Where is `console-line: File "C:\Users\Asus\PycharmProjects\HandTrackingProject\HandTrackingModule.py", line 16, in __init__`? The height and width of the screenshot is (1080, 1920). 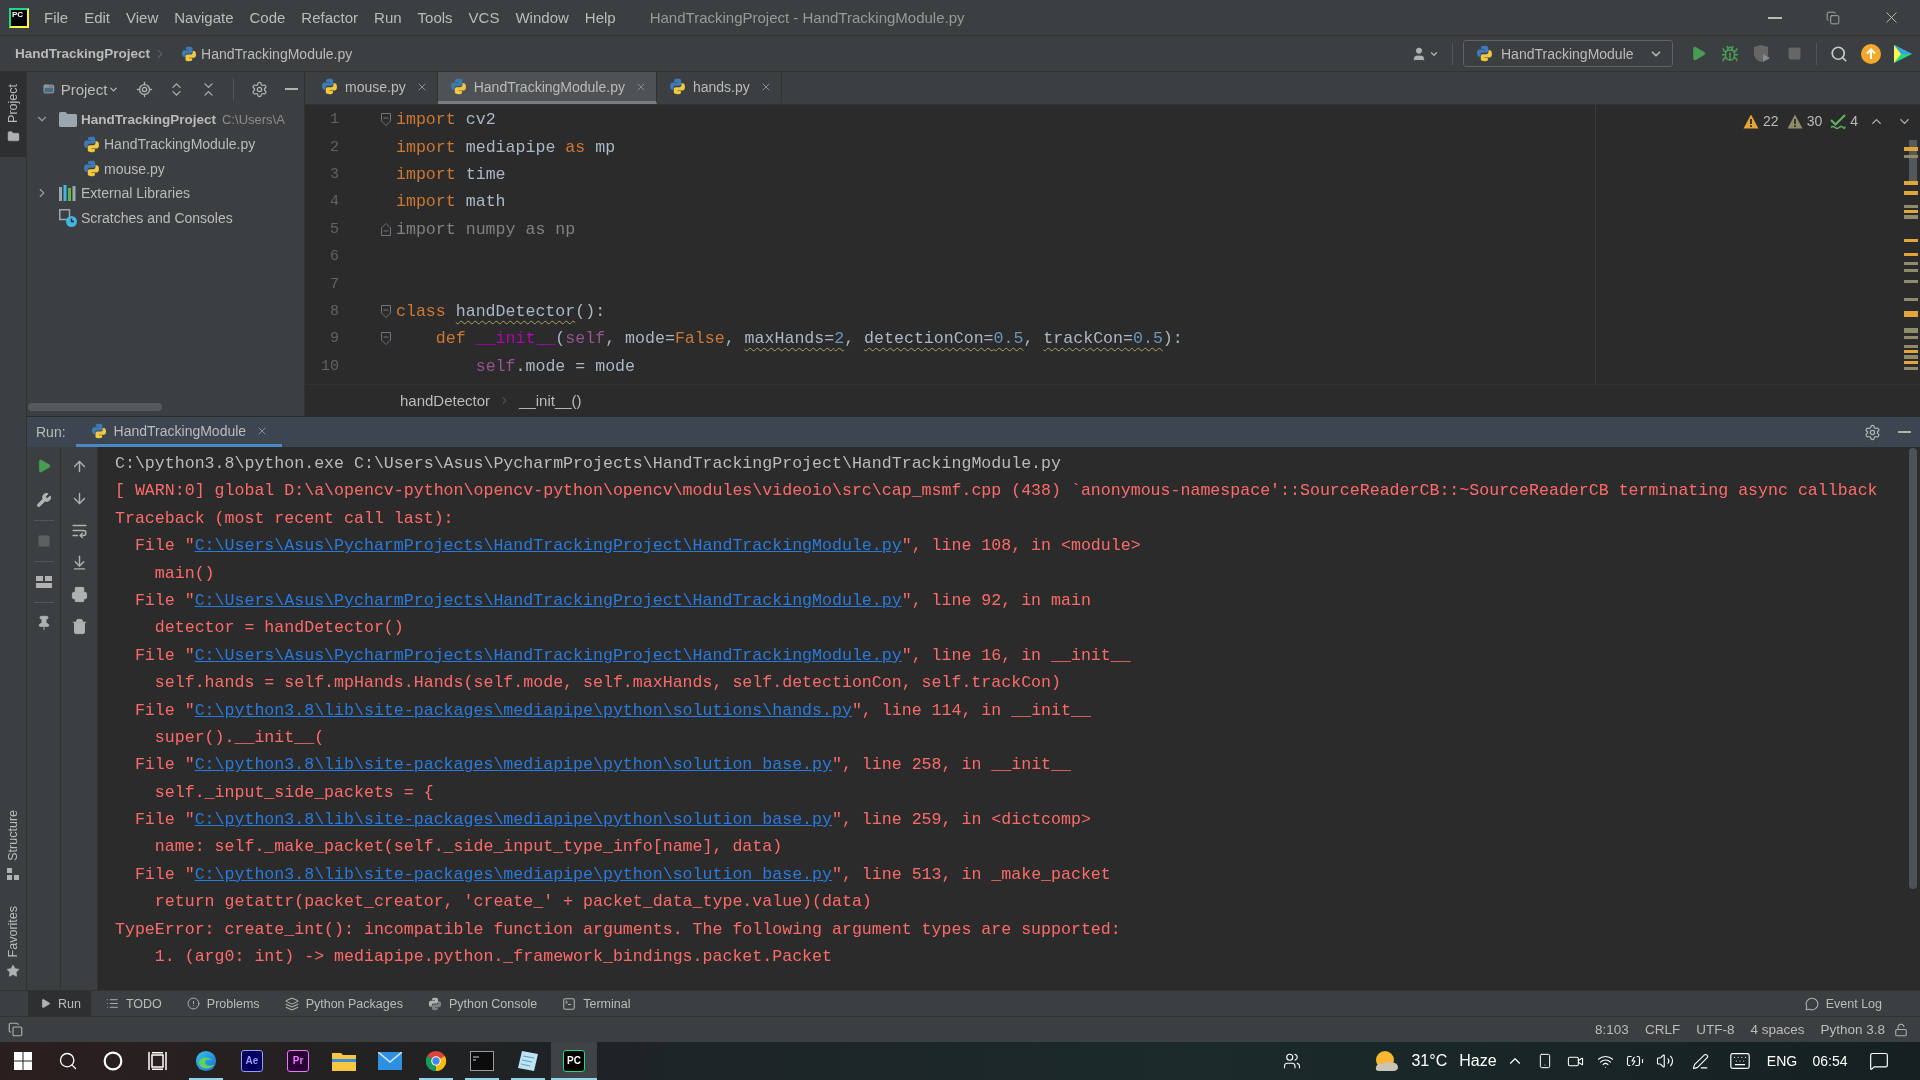 console-line: File "C:\Users\Asus\PycharmProjects\HandTrackingProject\HandTrackingModule.py", line 16, in __init__ is located at coordinates (632, 655).